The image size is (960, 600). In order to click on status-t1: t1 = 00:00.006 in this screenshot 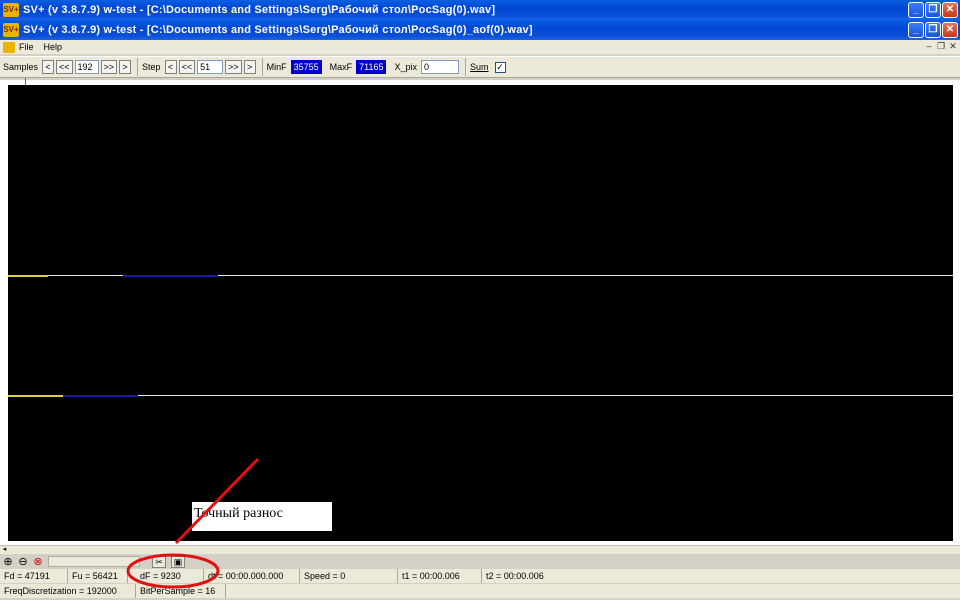, I will do `click(440, 576)`.